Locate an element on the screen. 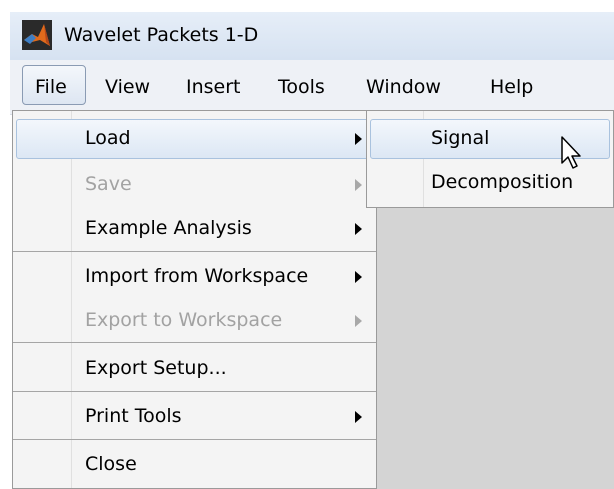  menu-item-label: Example Analysis is located at coordinates (168, 228).